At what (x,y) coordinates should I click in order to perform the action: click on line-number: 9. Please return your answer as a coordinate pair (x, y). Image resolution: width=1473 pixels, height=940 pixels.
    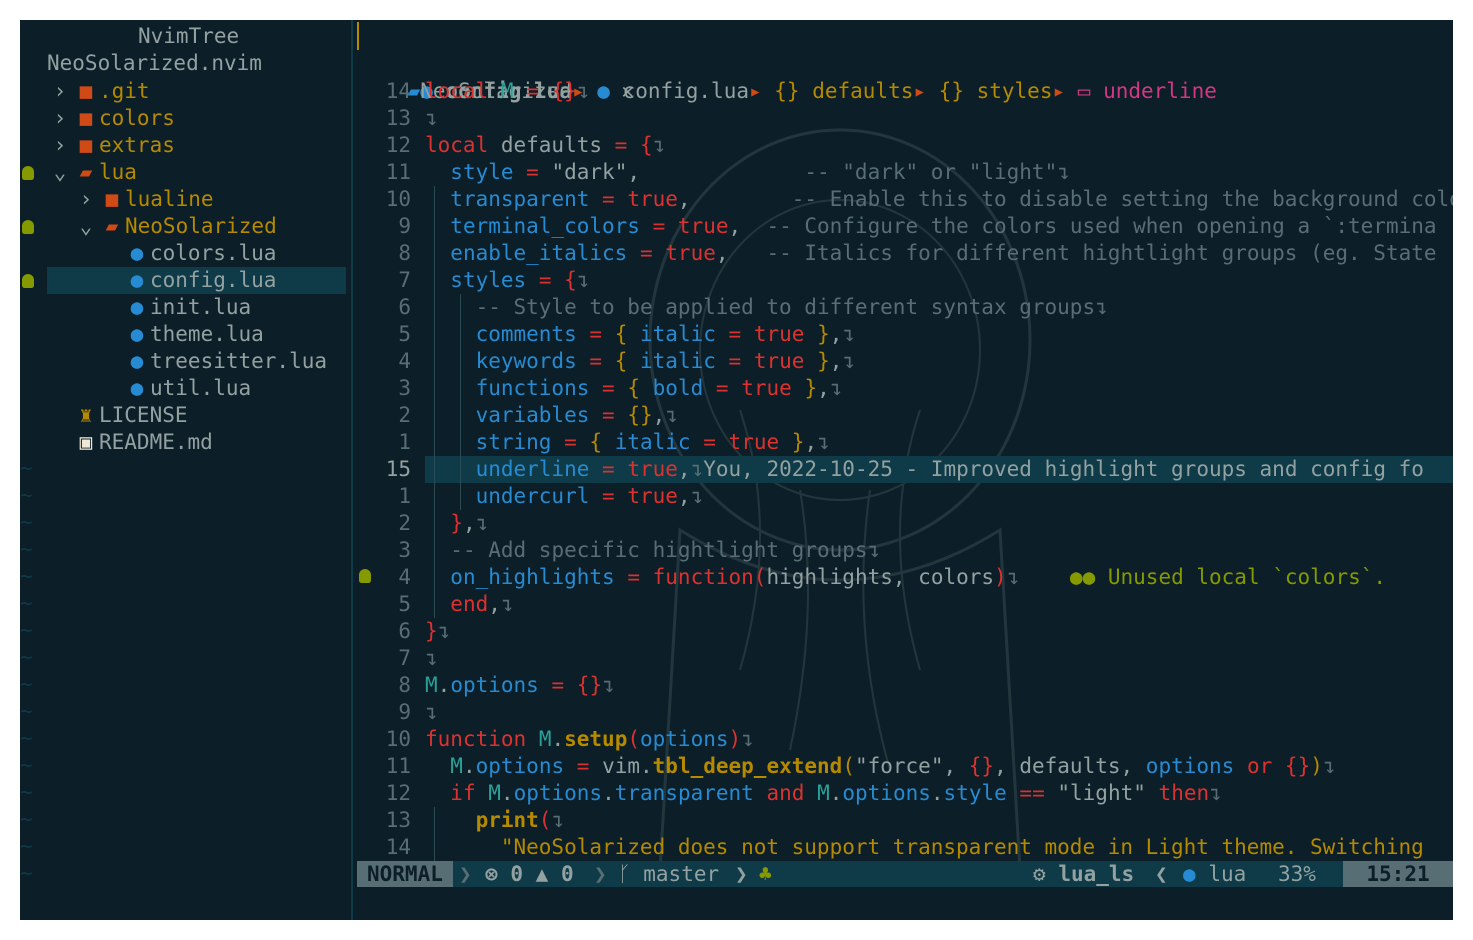
    Looking at the image, I should click on (404, 712).